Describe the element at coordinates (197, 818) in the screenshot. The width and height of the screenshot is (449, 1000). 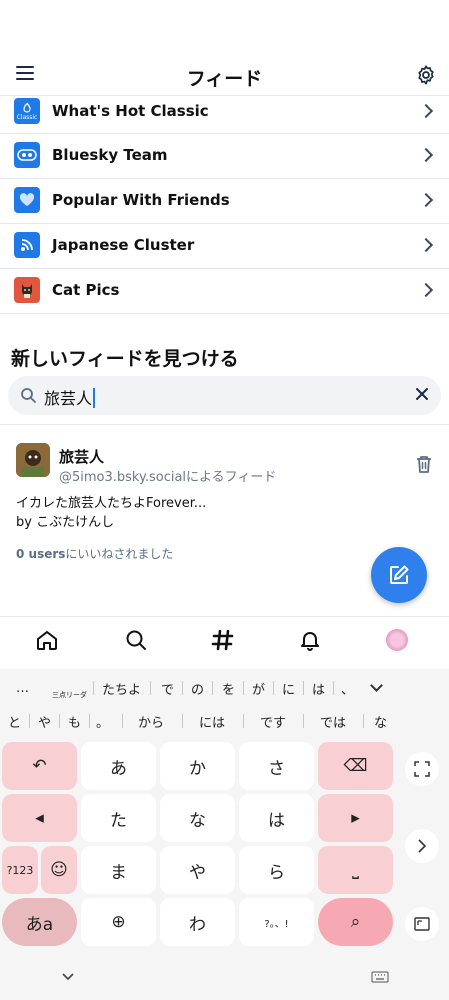
I see `key-na: な` at that location.